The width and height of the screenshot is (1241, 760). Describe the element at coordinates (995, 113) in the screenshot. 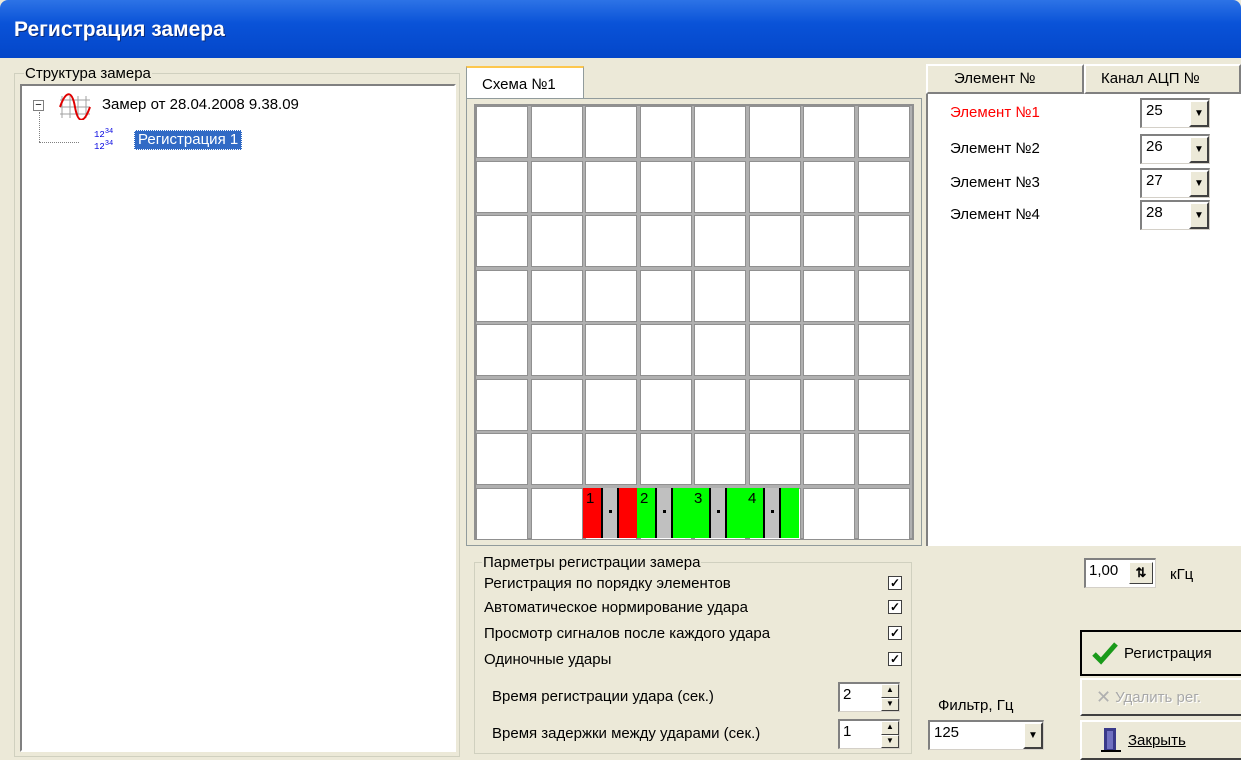

I see `channel-row-1-element: Элемент №1` at that location.